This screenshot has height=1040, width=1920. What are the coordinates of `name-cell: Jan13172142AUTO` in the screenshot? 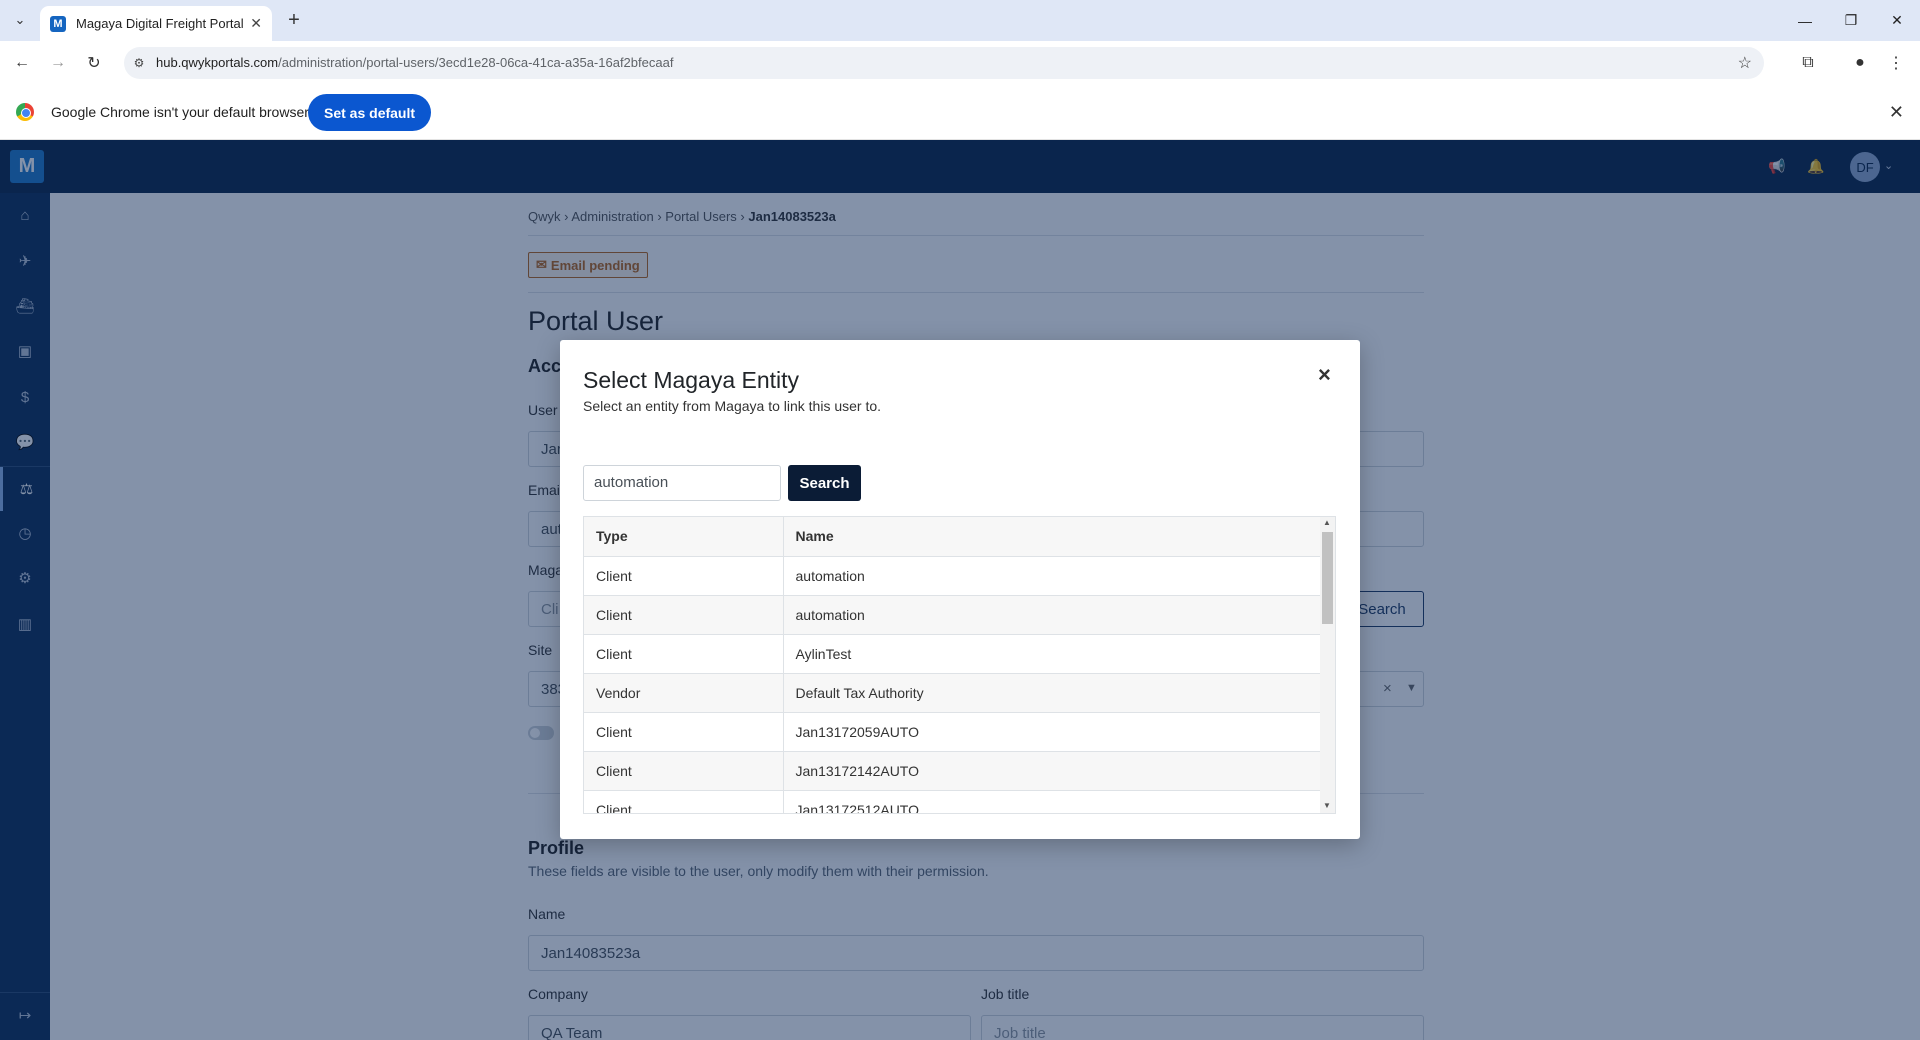 It's located at (1051, 771).